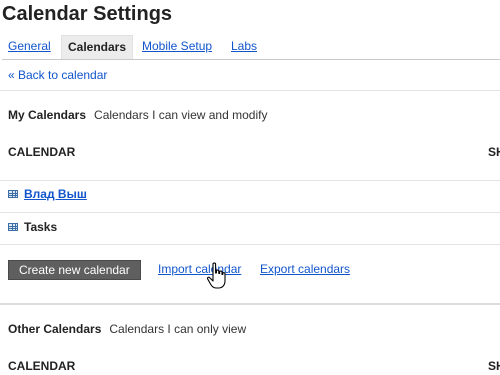 This screenshot has height=375, width=500. Describe the element at coordinates (199, 269) in the screenshot. I see `import-calendar-link: Import calendar` at that location.